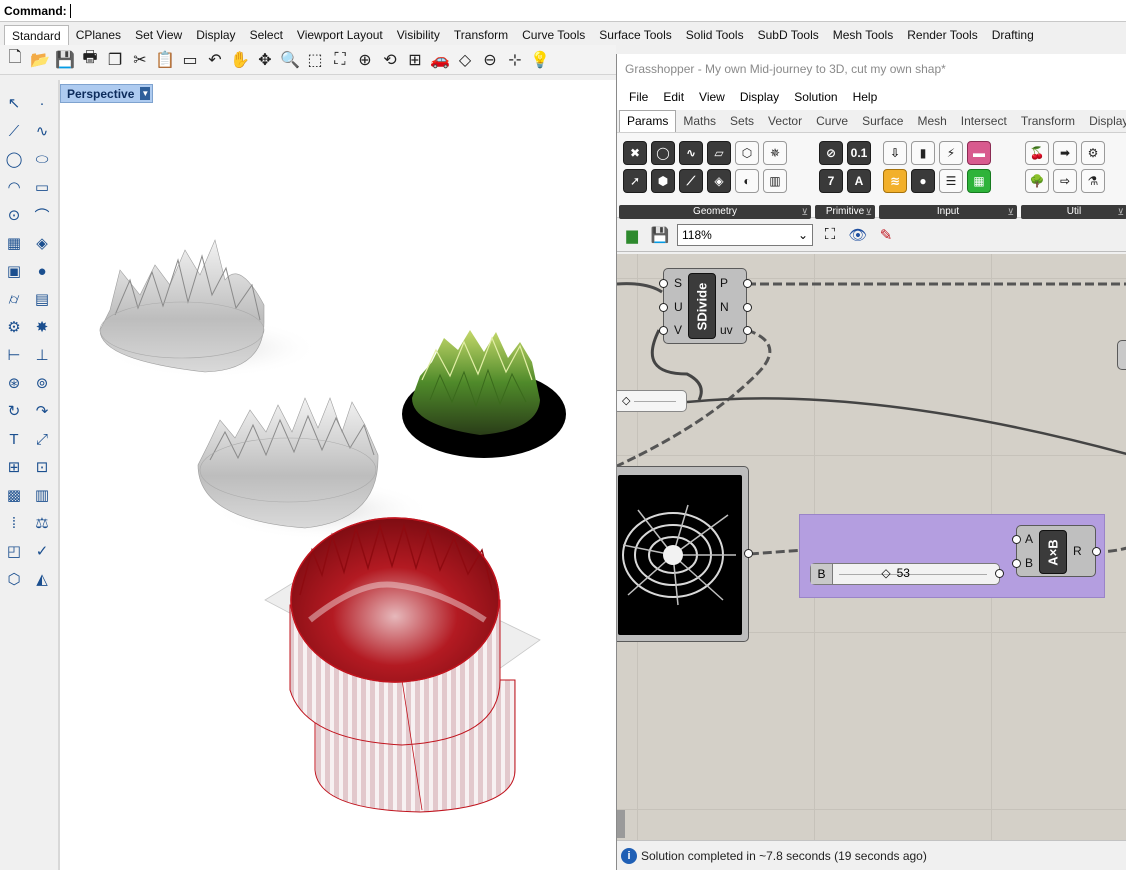 The height and width of the screenshot is (870, 1126). What do you see at coordinates (1037, 181) in the screenshot?
I see `tree-icon: 🌳` at bounding box center [1037, 181].